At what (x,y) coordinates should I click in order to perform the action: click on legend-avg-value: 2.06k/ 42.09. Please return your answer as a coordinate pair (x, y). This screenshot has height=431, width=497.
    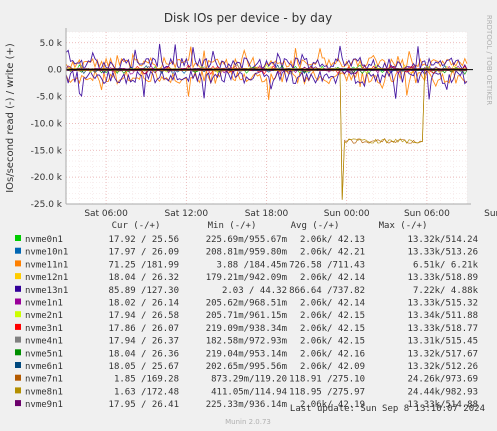
    Looking at the image, I should click on (332, 367).